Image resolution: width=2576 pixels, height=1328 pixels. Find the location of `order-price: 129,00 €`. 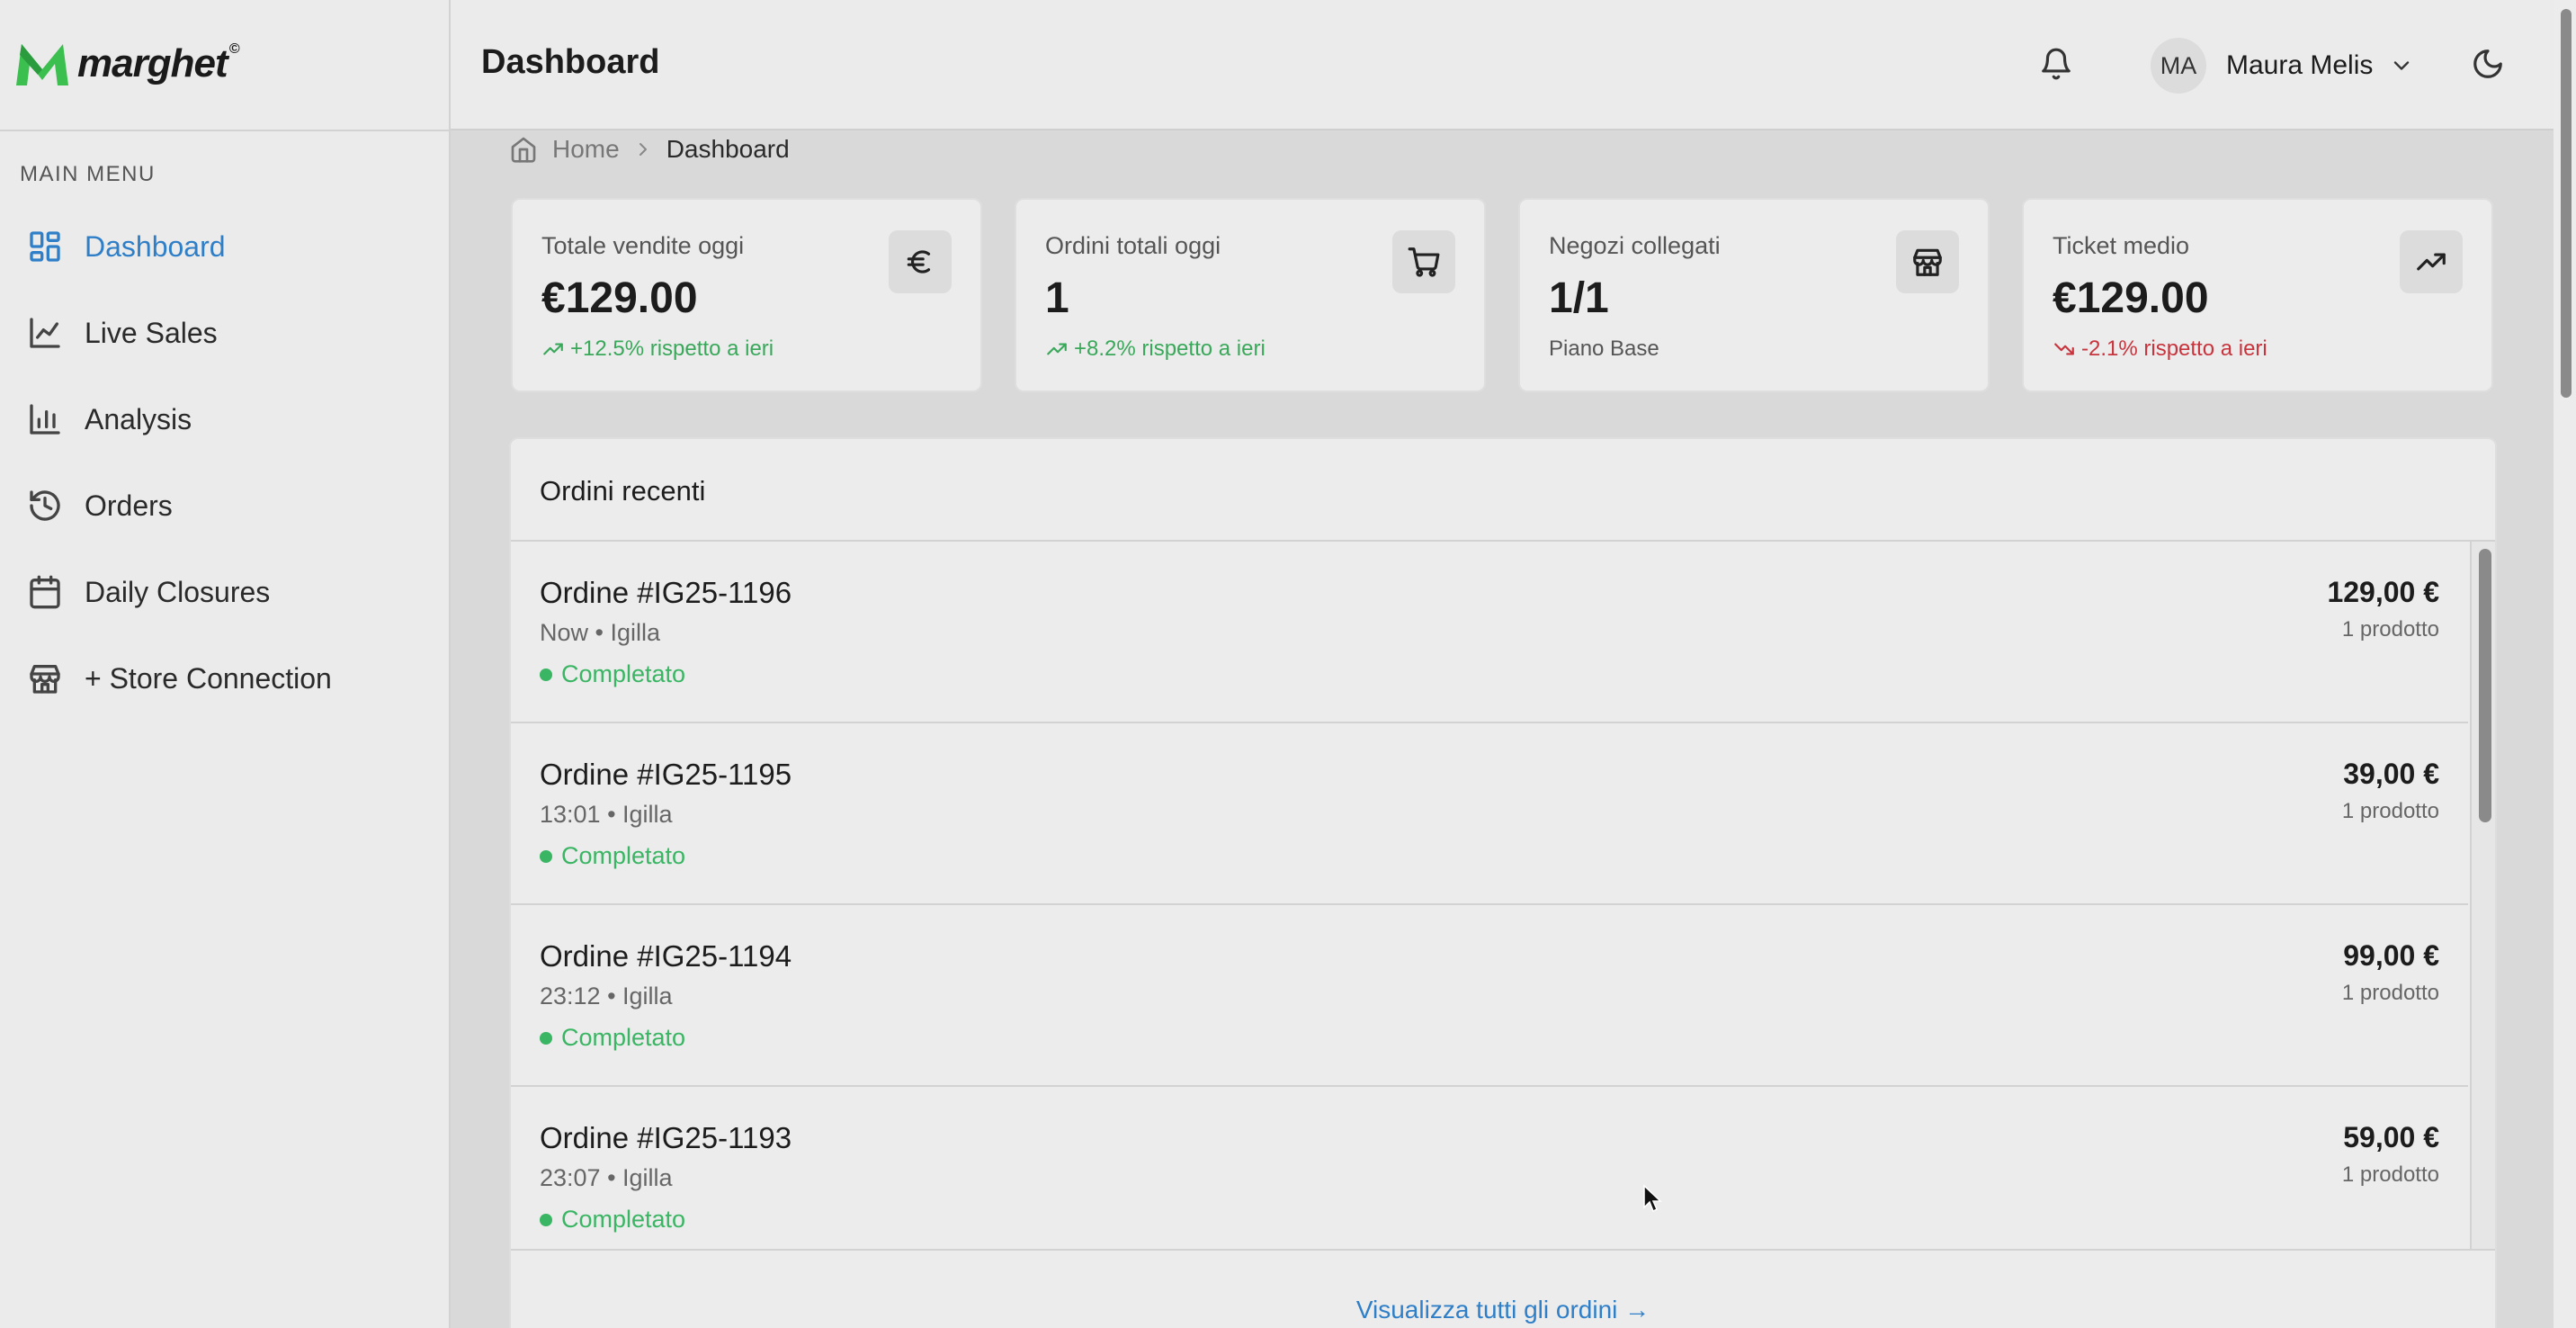

order-price: 129,00 € is located at coordinates (2383, 592).